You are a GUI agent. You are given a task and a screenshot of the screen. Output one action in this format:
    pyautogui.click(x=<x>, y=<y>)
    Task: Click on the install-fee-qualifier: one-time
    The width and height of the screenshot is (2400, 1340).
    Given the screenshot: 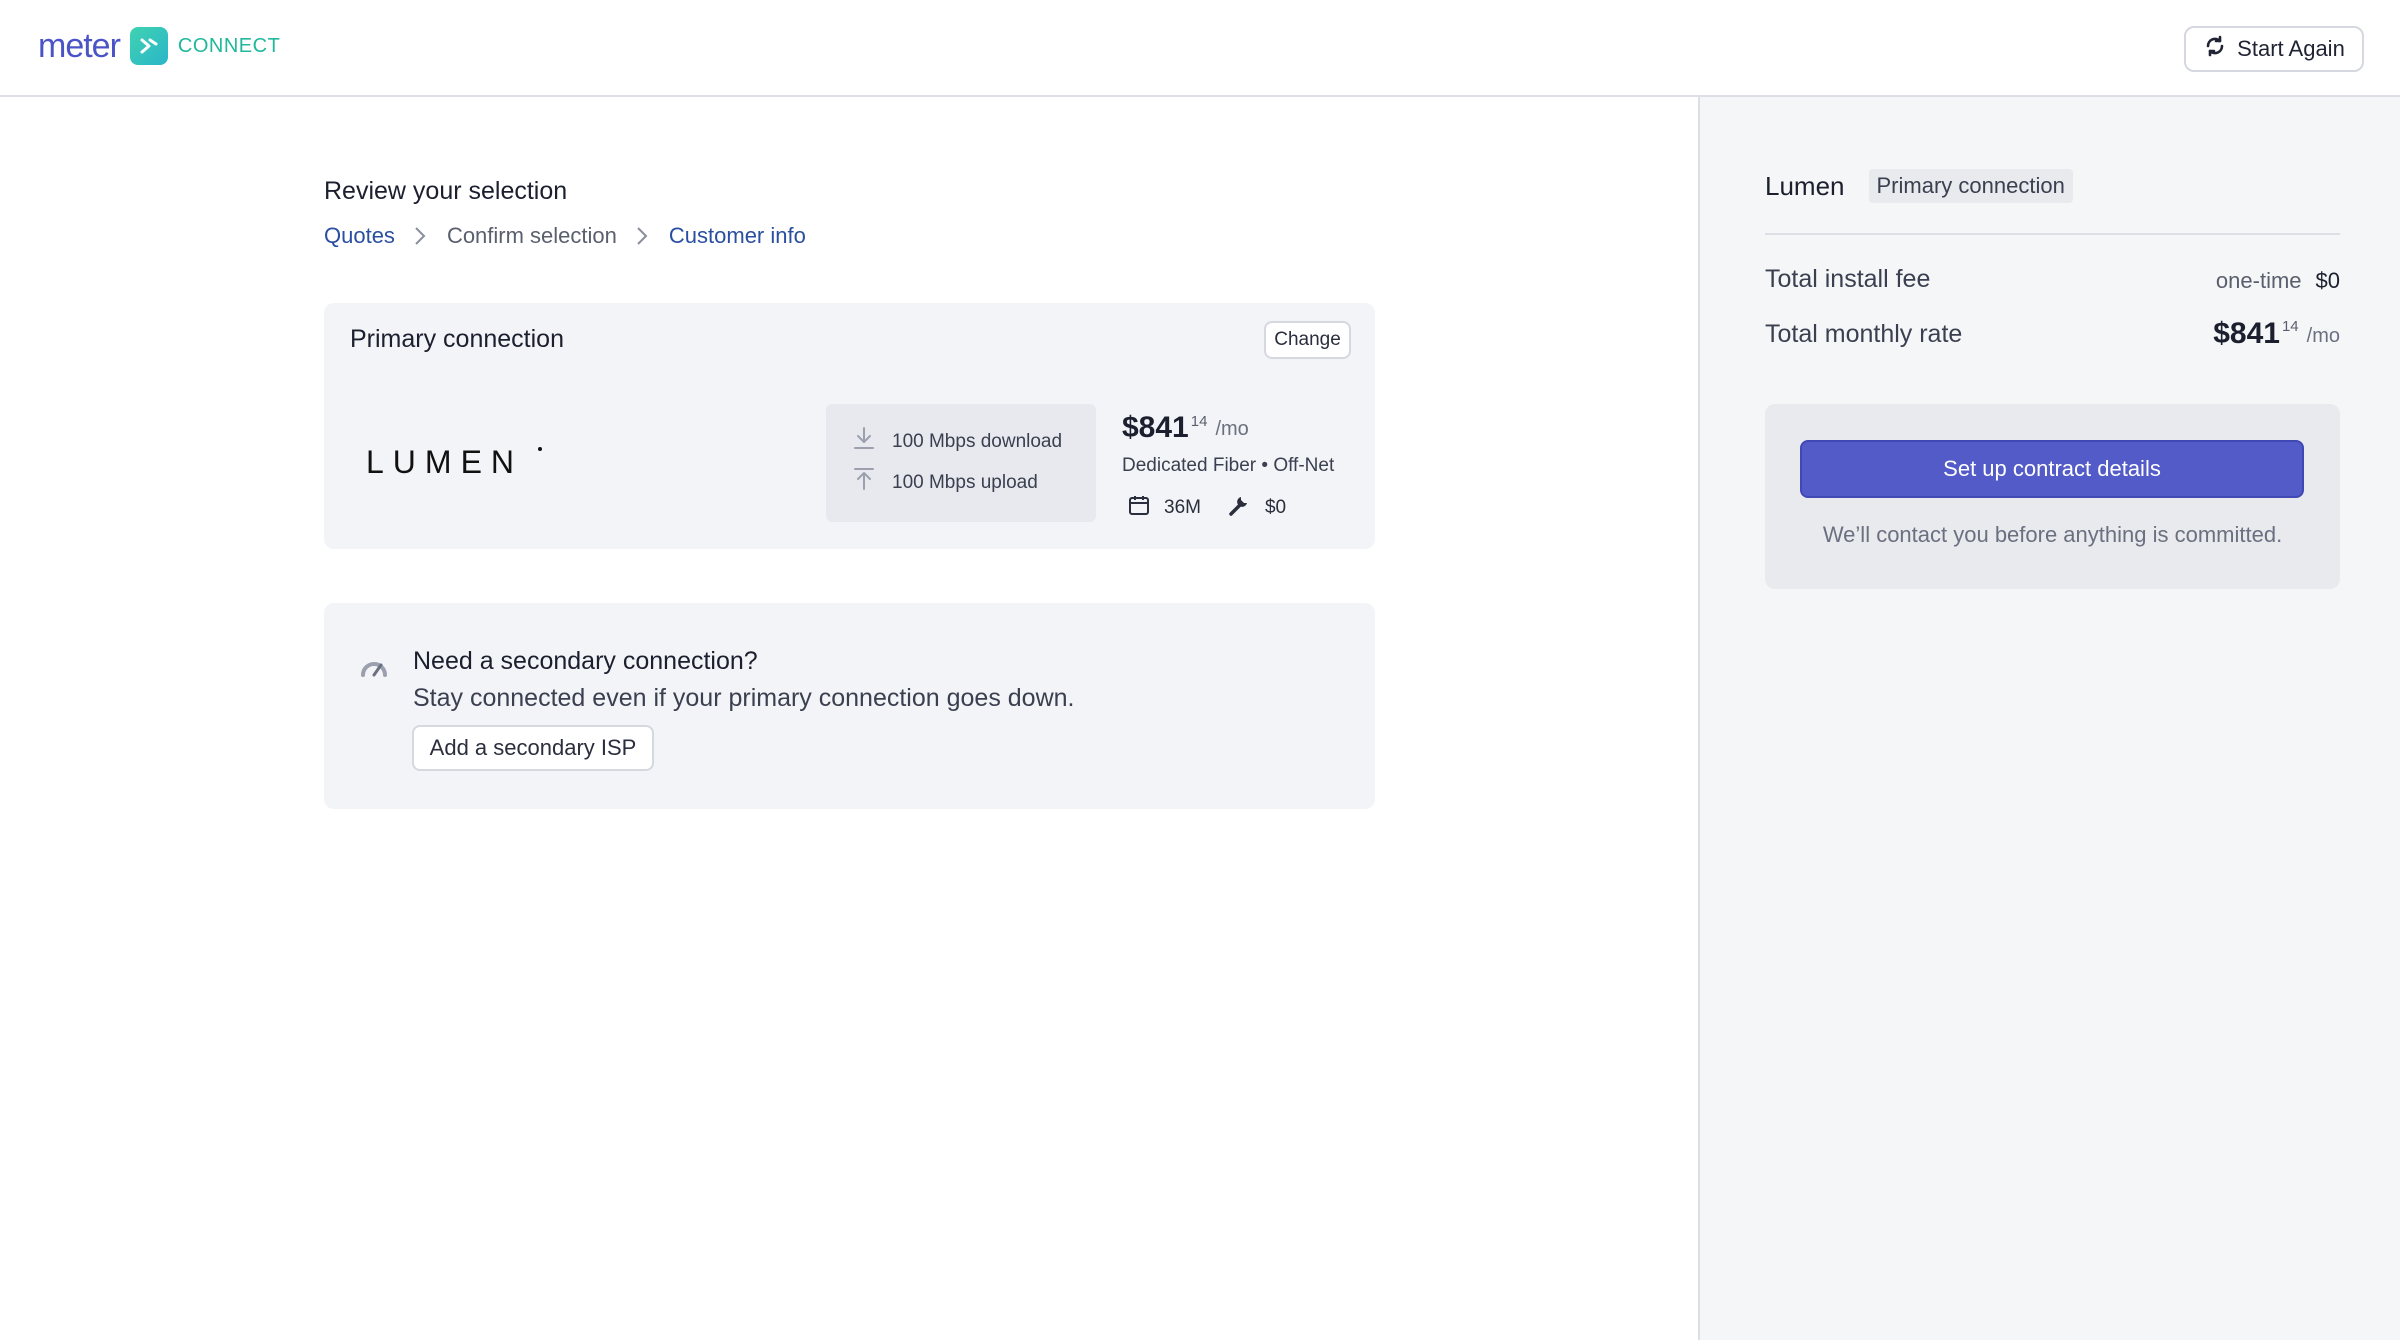 What is the action you would take?
    pyautogui.click(x=2258, y=280)
    